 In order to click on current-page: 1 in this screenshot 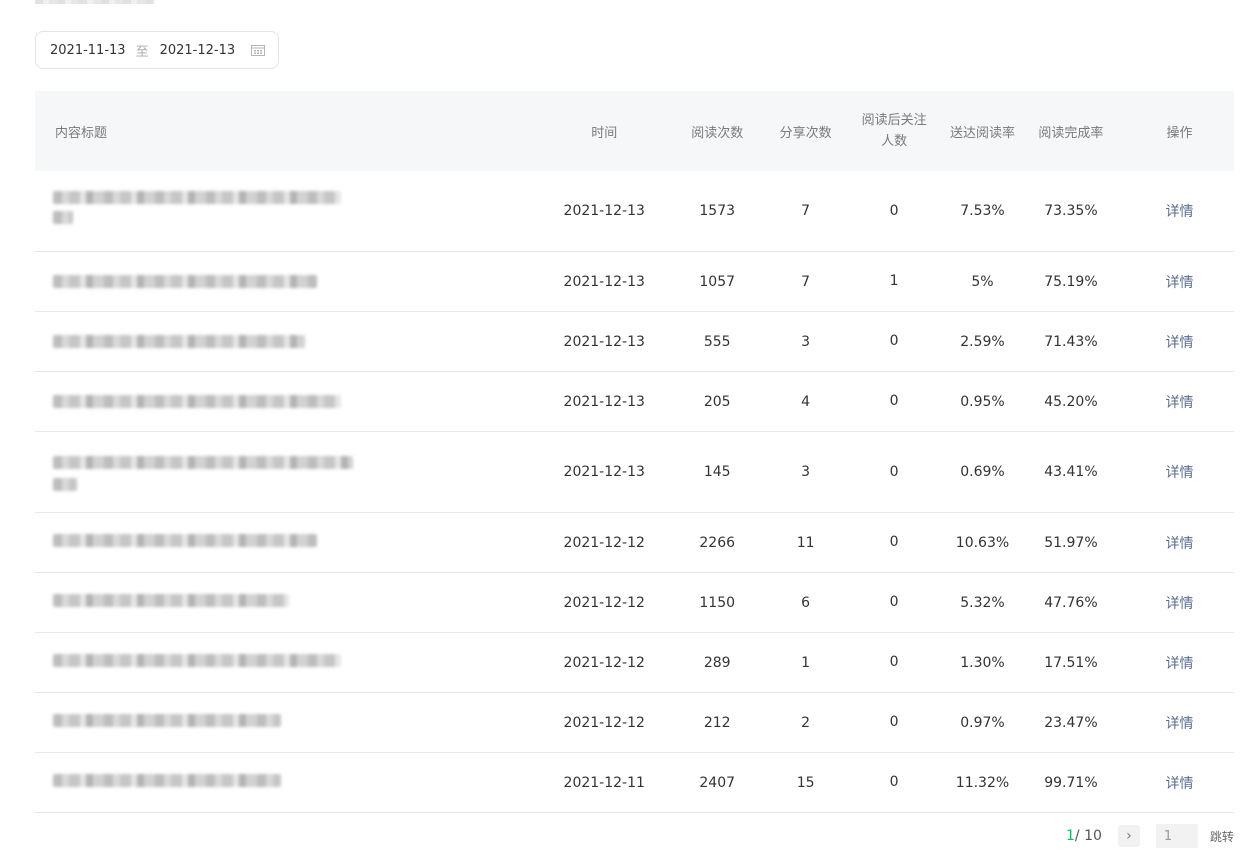, I will do `click(1070, 836)`.